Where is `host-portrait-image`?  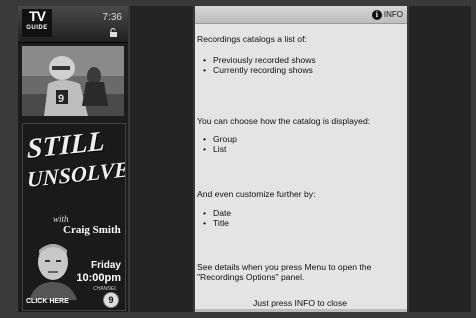 host-portrait-image is located at coordinates (53, 268).